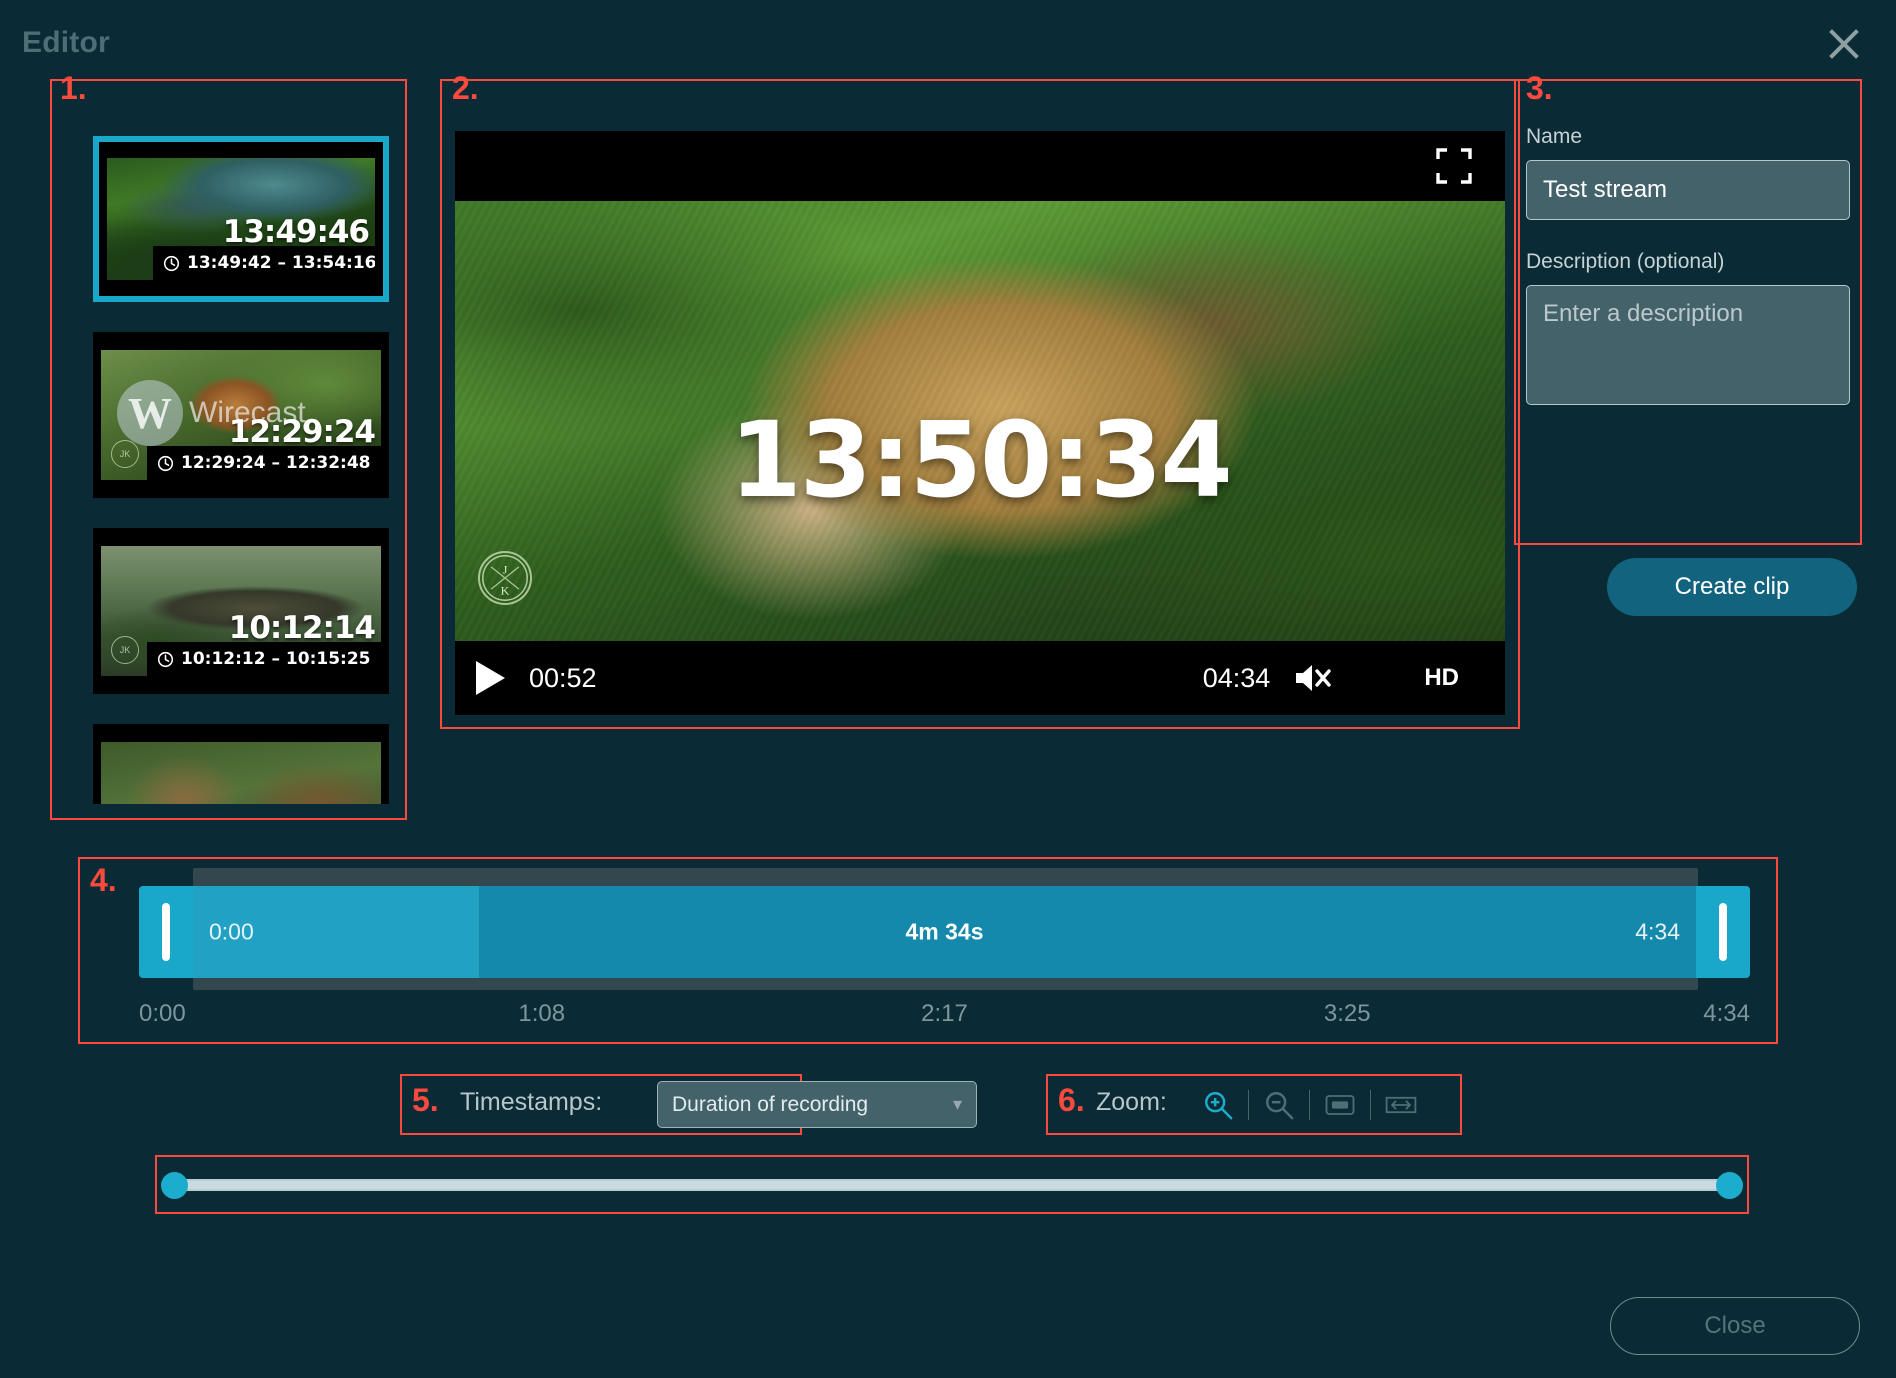 This screenshot has height=1378, width=1896. What do you see at coordinates (1688, 190) in the screenshot?
I see `name-input` at bounding box center [1688, 190].